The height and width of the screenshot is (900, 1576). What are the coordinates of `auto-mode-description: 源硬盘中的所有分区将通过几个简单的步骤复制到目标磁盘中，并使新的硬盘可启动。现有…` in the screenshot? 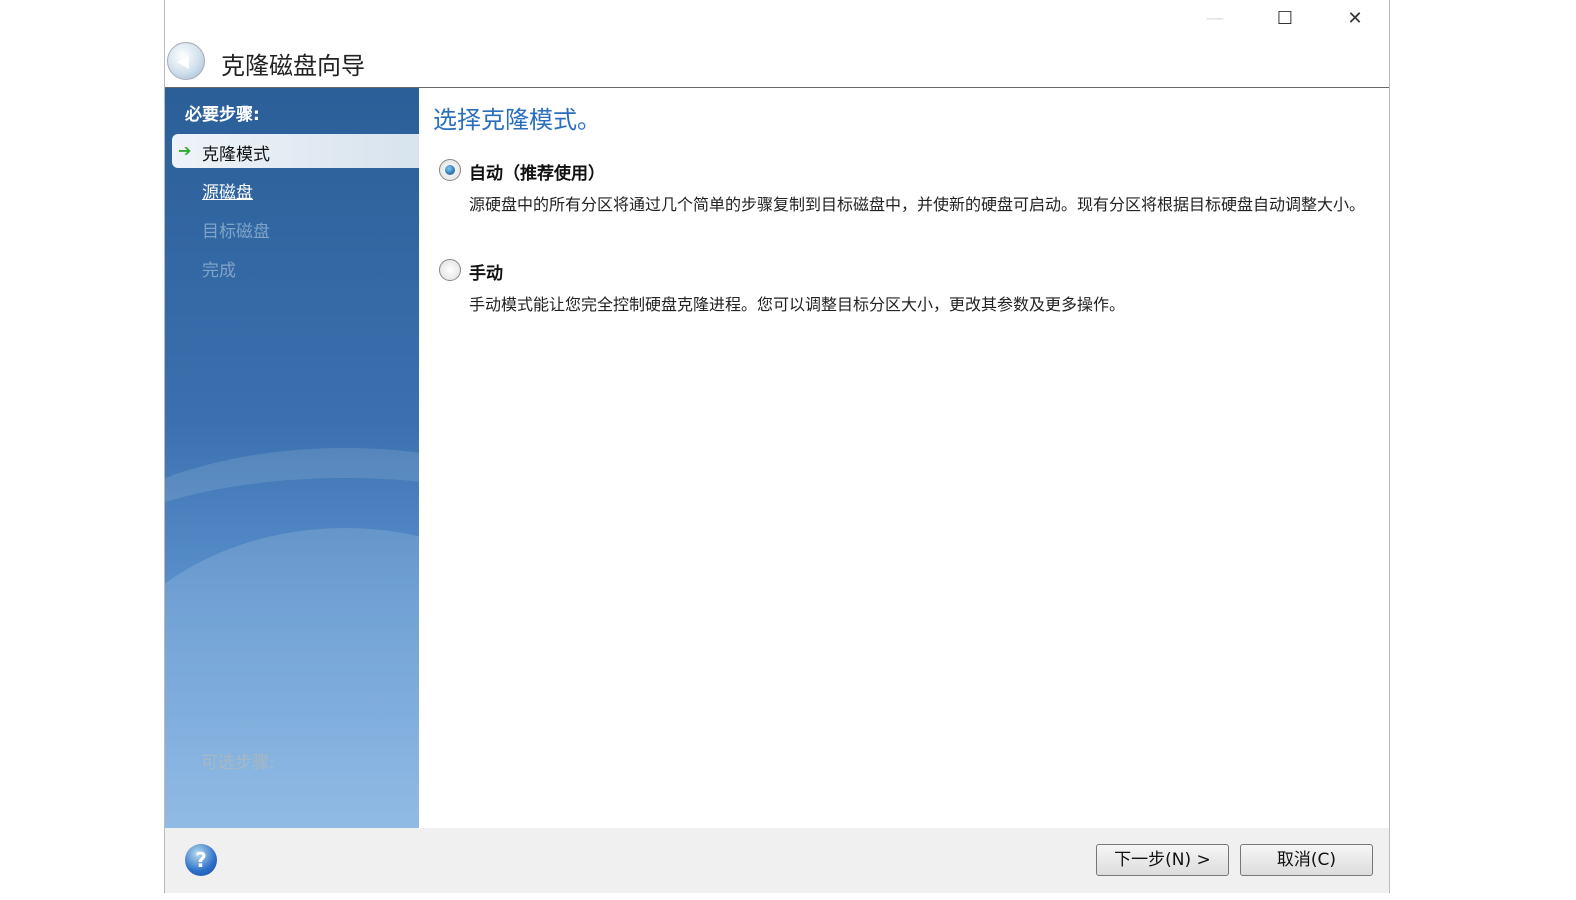 It's located at (917, 204).